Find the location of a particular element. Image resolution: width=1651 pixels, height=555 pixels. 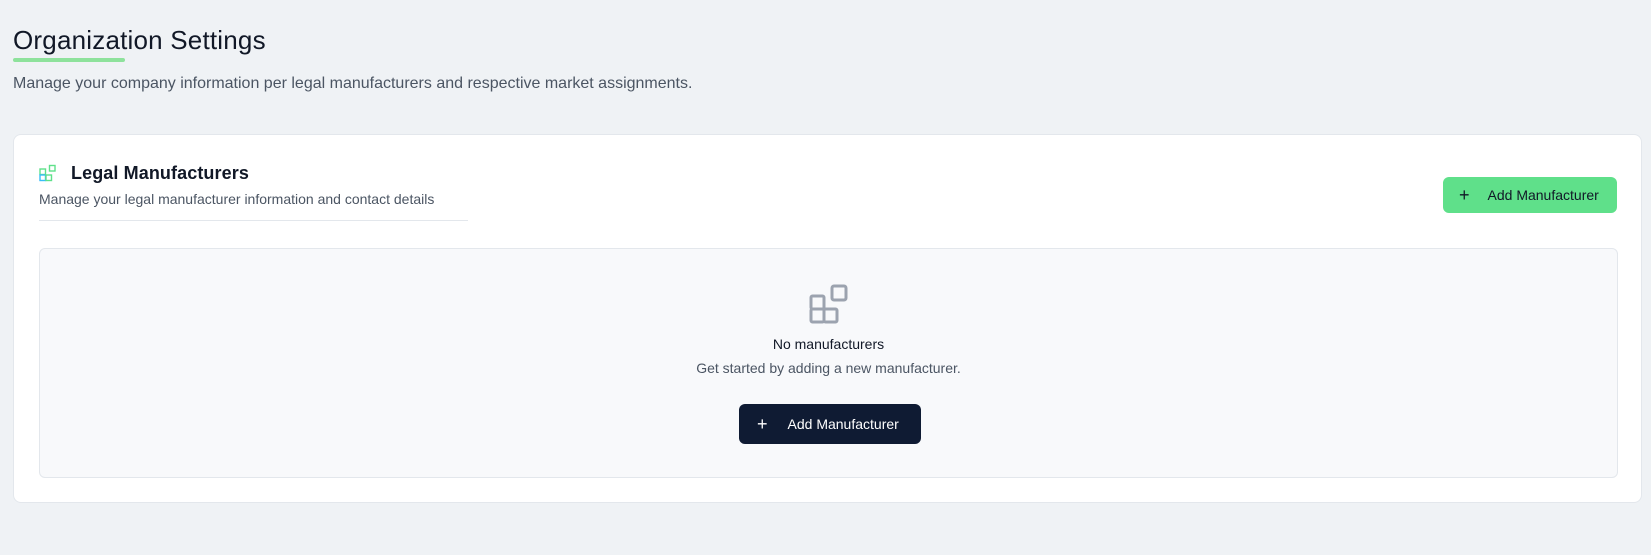

card-title-row: Legal Manufacturers is located at coordinates (253, 173).